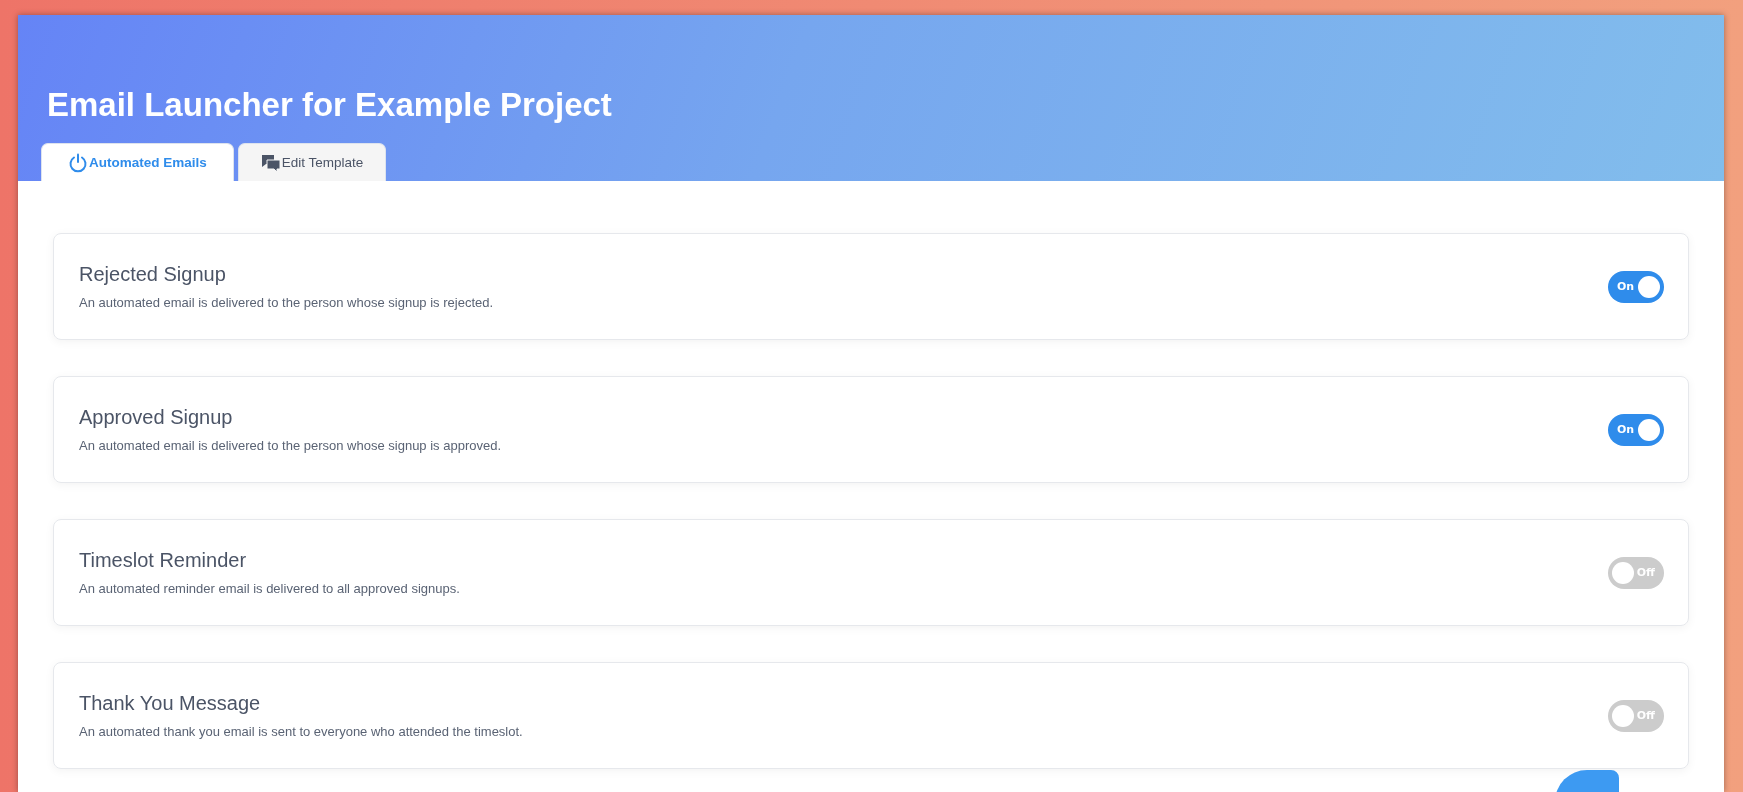 This screenshot has height=792, width=1743. Describe the element at coordinates (312, 162) in the screenshot. I see `tab: Edit Template` at that location.